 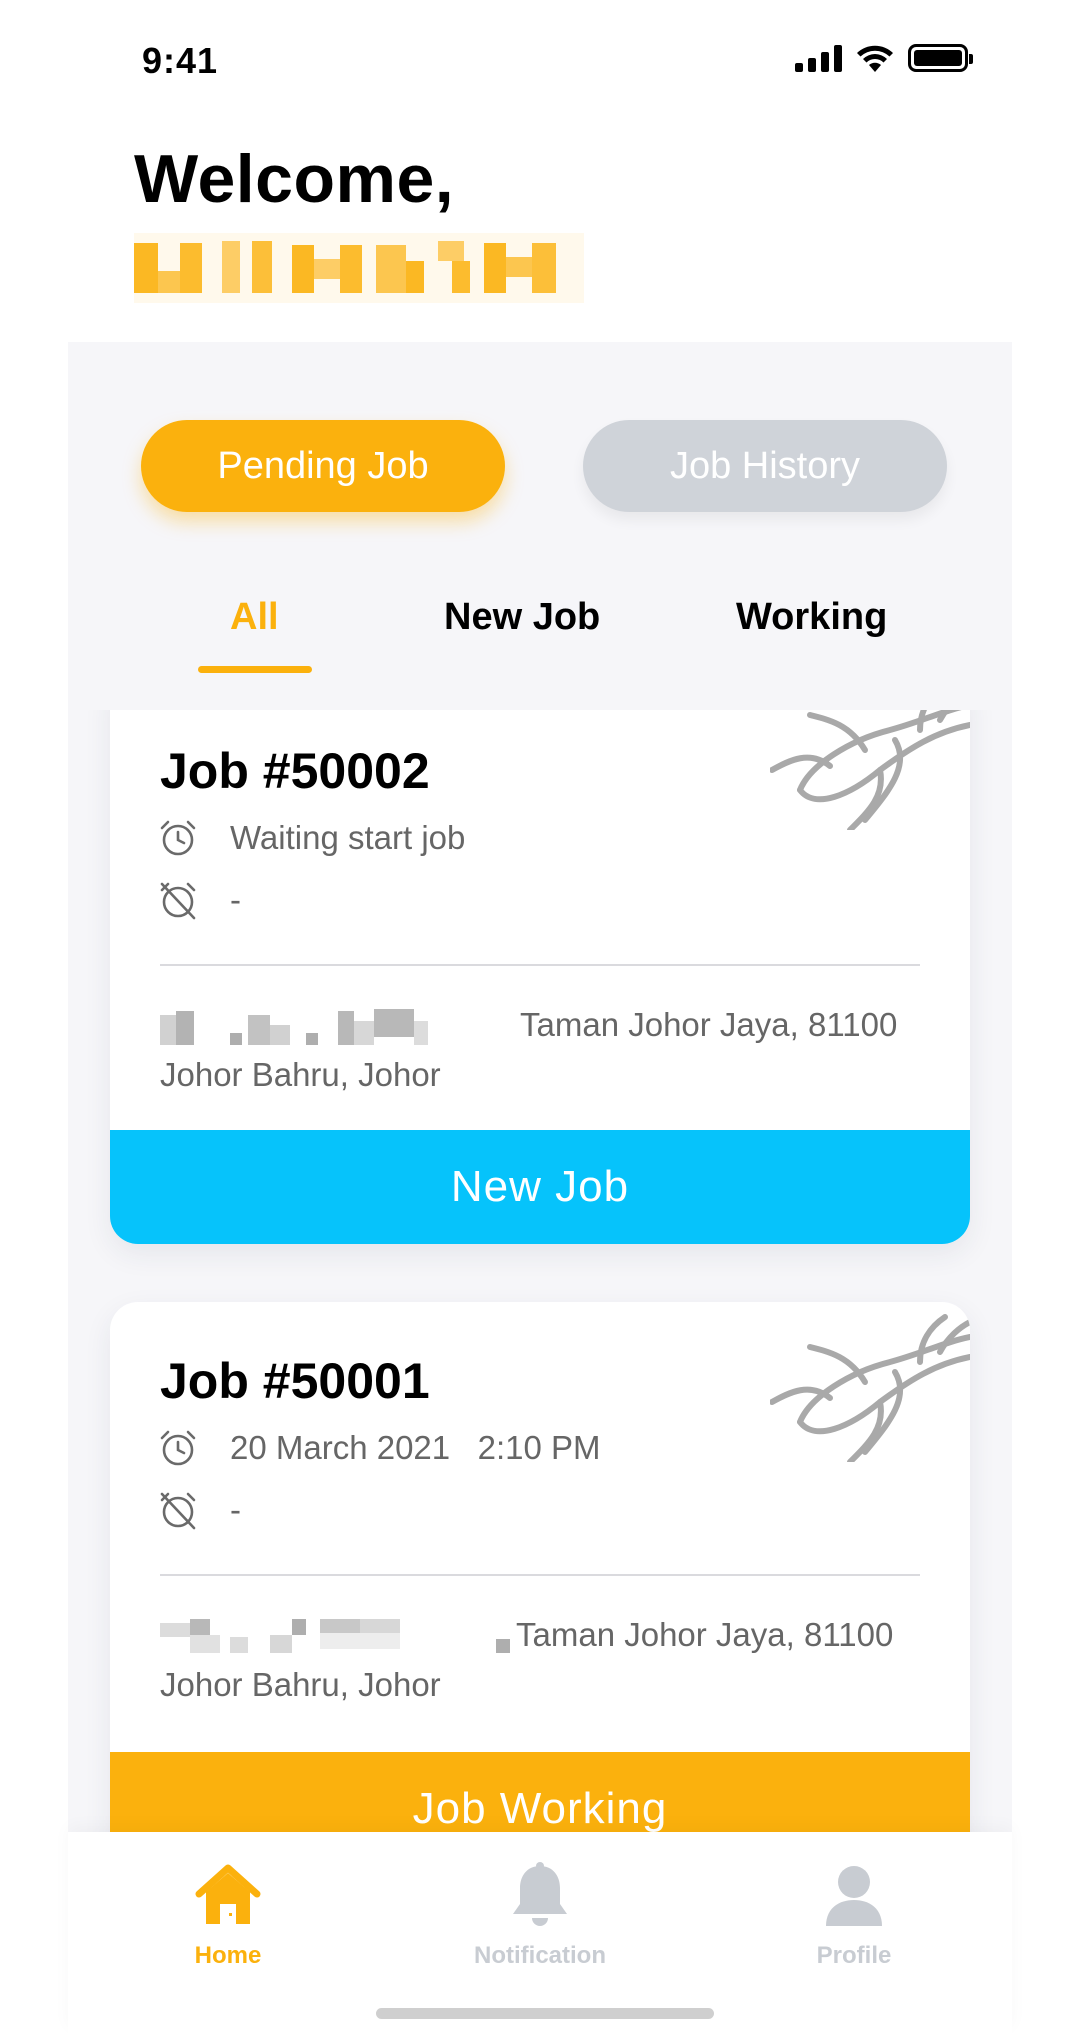 What do you see at coordinates (818, 58) in the screenshot?
I see `cellular-signal-icon` at bounding box center [818, 58].